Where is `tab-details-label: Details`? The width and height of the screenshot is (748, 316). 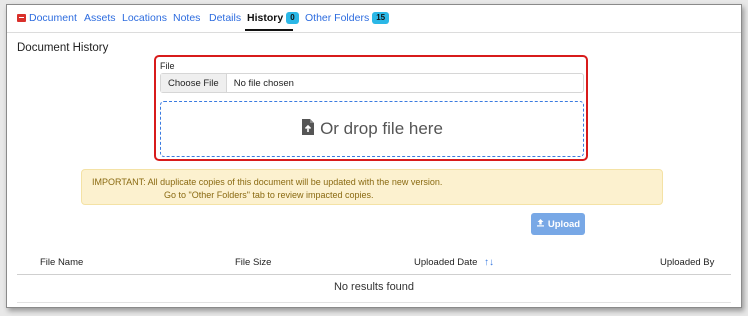 tab-details-label: Details is located at coordinates (225, 18).